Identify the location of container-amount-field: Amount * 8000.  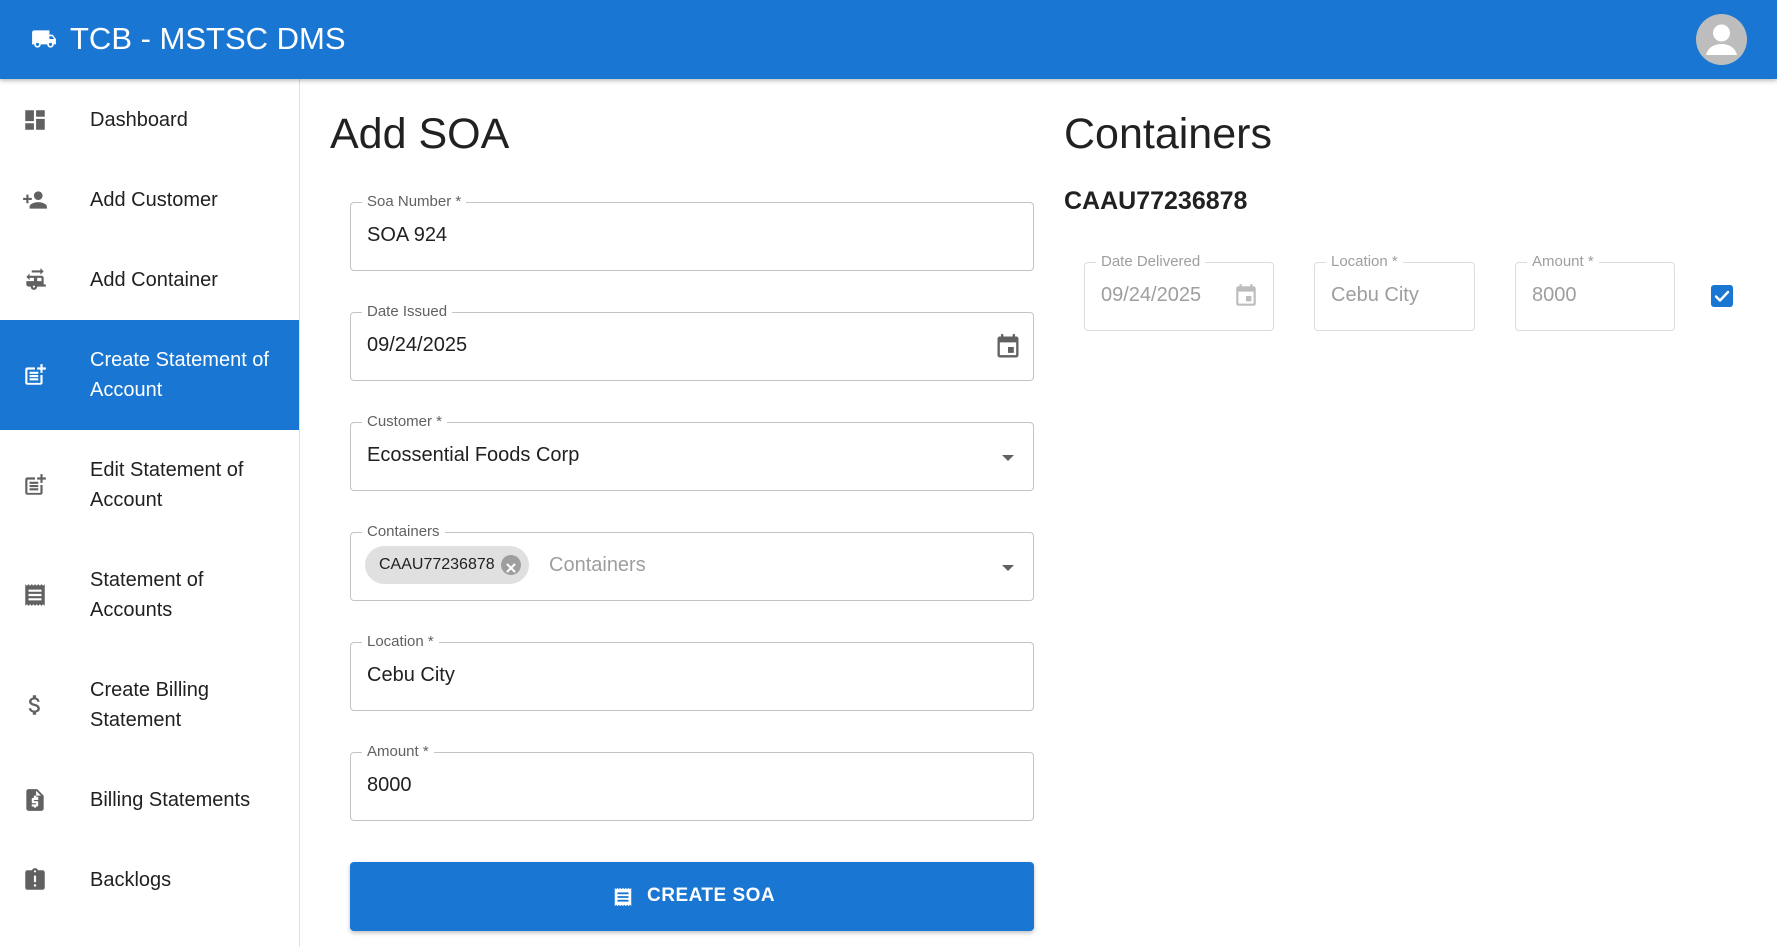
(1595, 292).